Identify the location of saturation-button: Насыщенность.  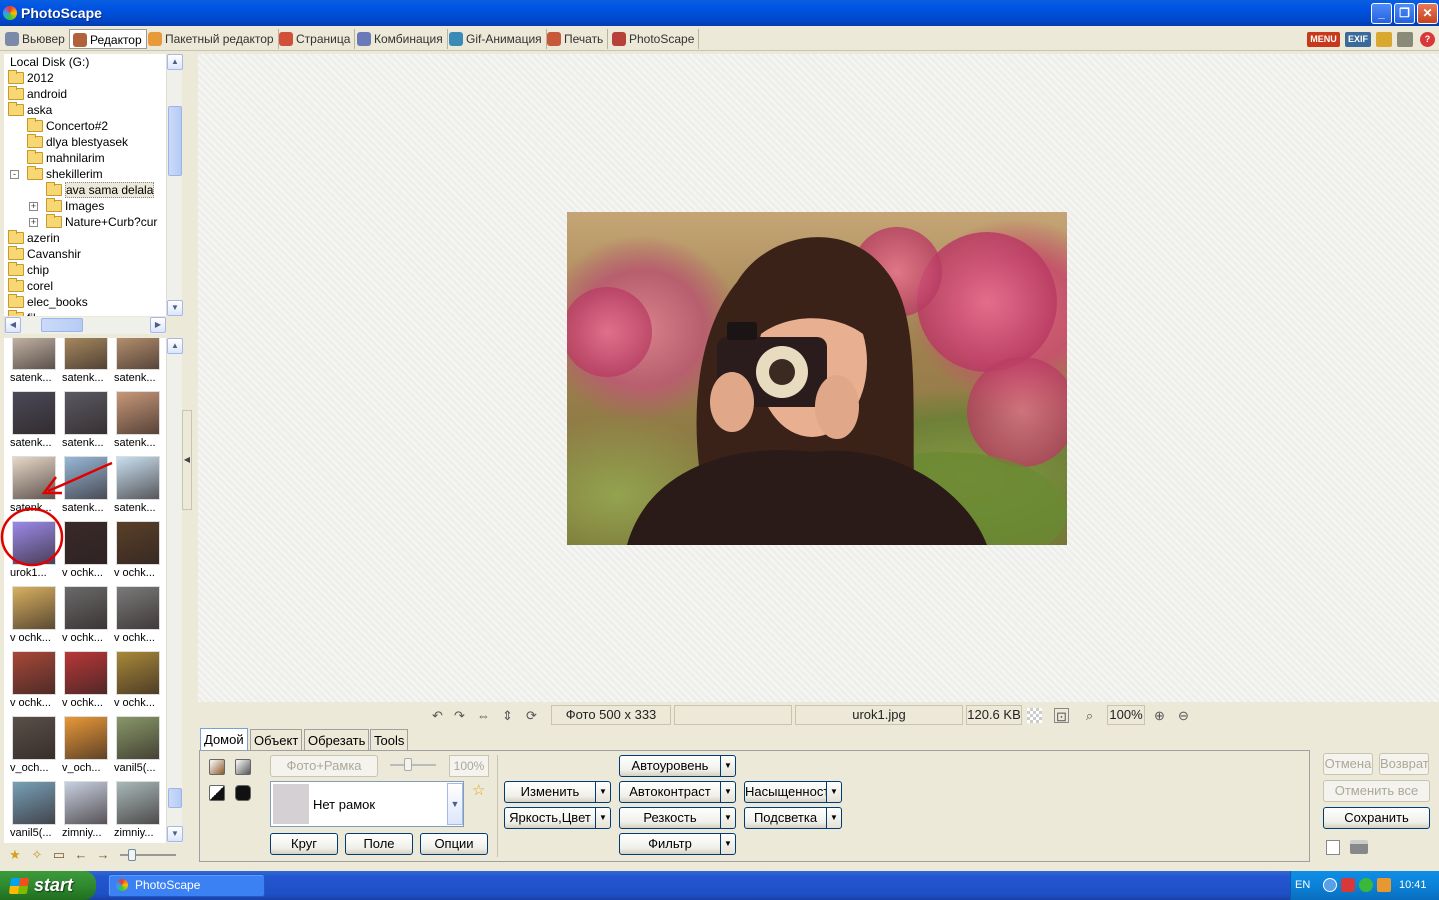
(785, 792).